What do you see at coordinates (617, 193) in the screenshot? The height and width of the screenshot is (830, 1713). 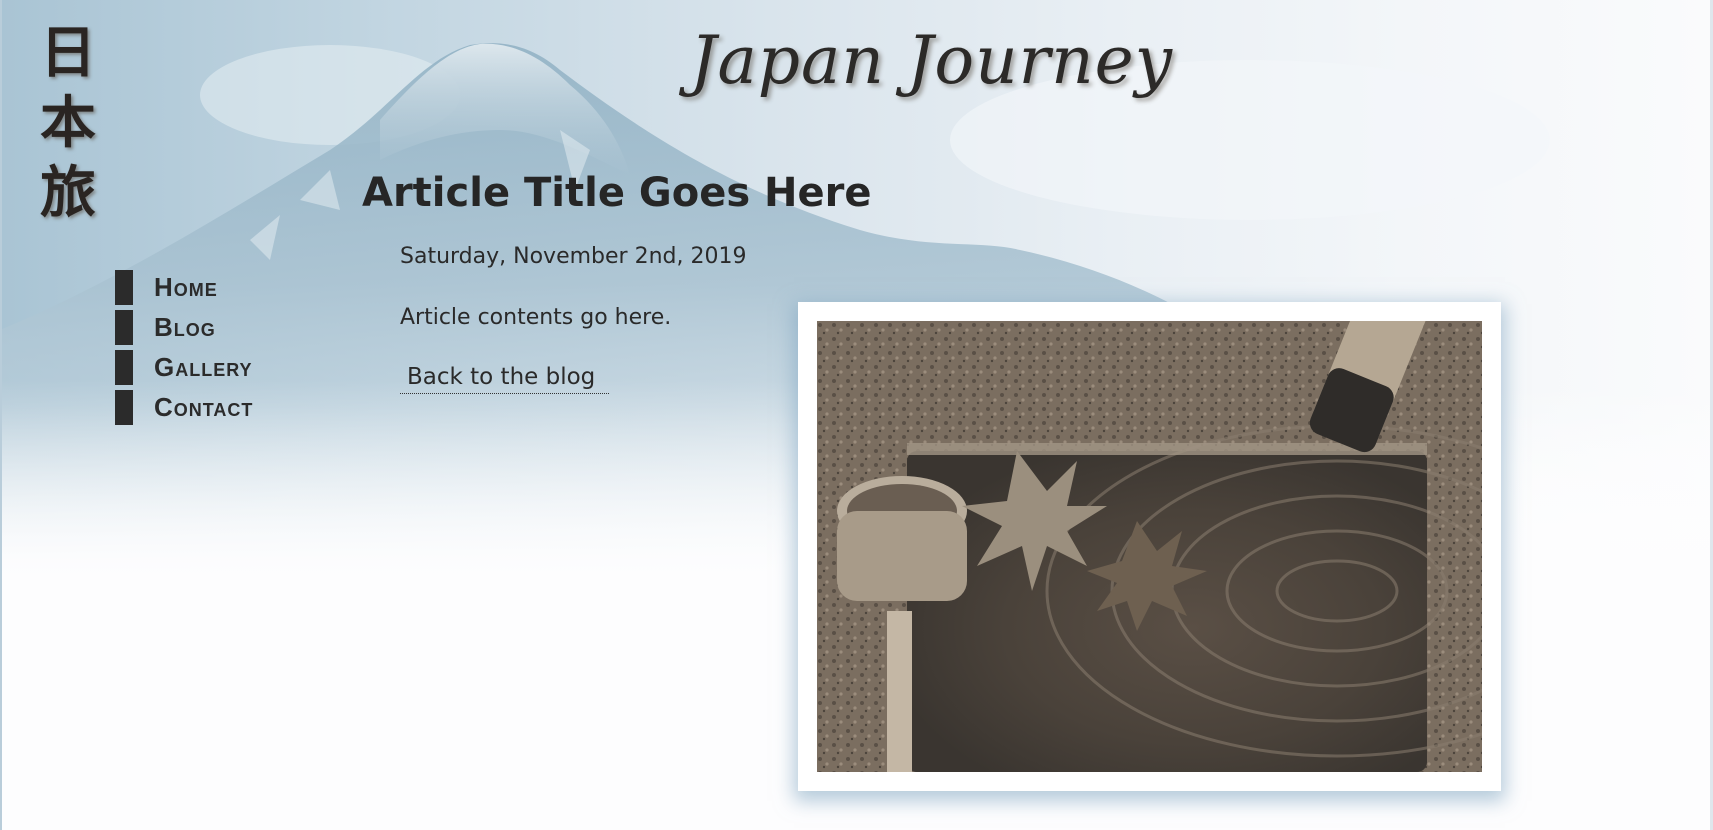 I see `article-title: Article Title Goes Here` at bounding box center [617, 193].